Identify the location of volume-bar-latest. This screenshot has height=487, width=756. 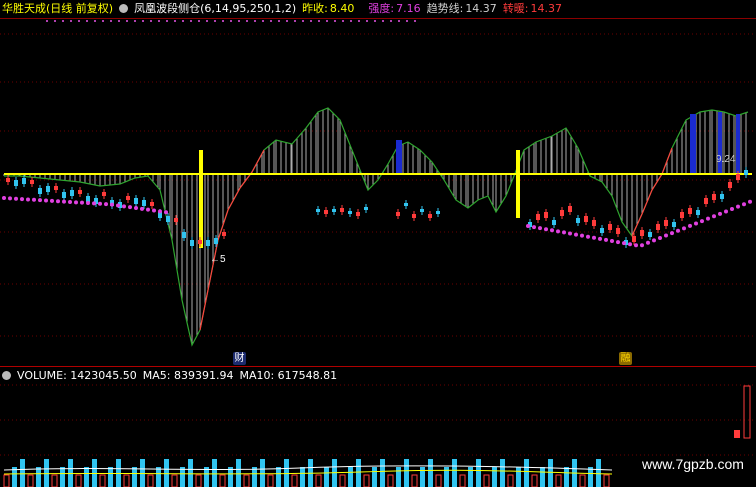
(747, 412).